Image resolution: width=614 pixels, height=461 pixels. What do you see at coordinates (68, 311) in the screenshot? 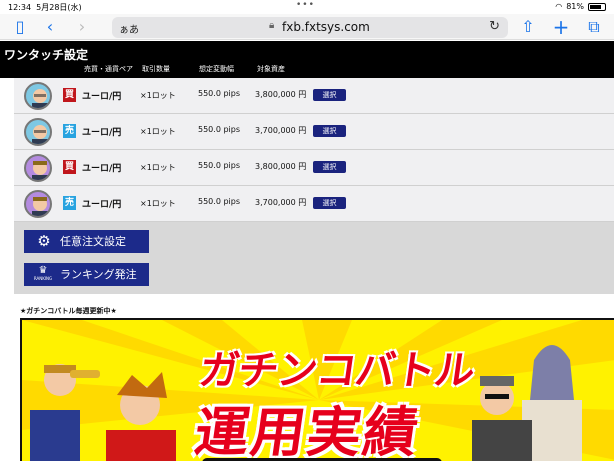
I see `weekly-update-heading: ★ガチンコバトル毎週更新中★` at bounding box center [68, 311].